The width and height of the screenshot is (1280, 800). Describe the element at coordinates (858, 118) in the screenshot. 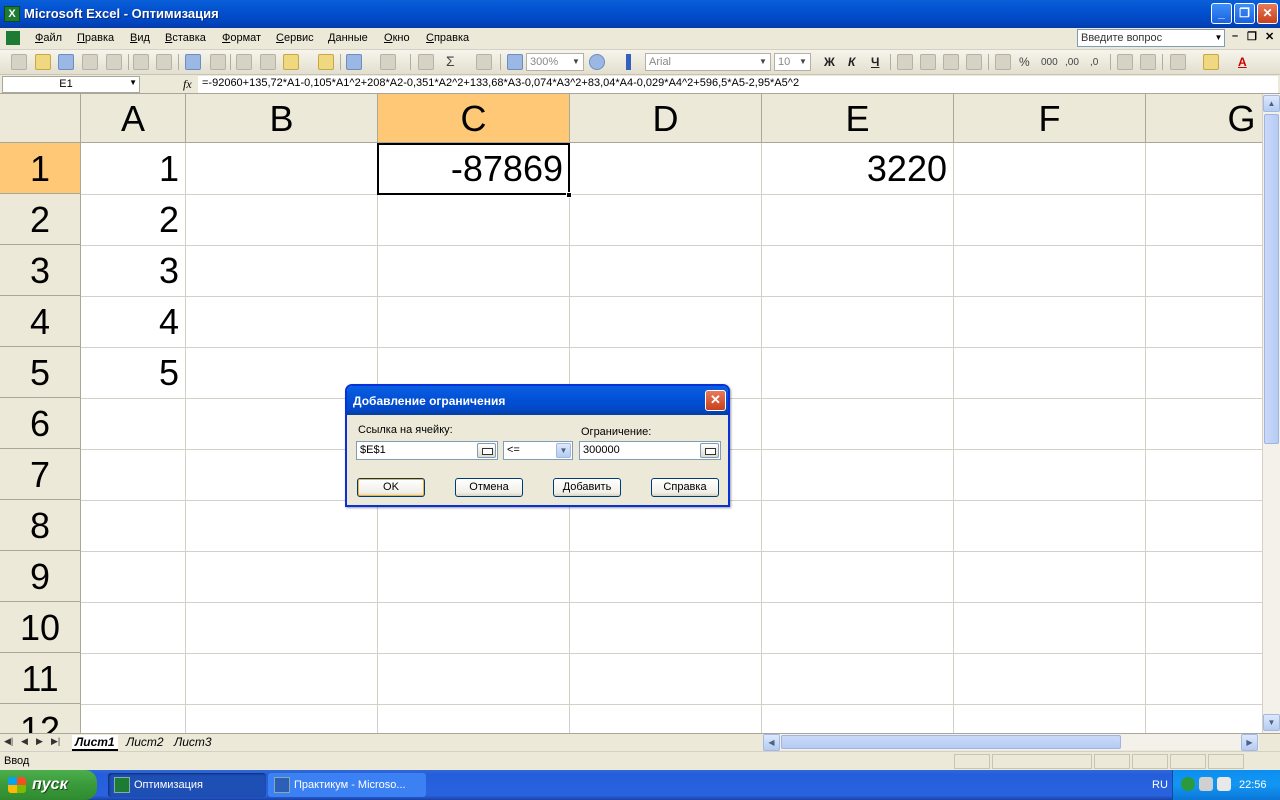

I see `column-header-e: E` at that location.